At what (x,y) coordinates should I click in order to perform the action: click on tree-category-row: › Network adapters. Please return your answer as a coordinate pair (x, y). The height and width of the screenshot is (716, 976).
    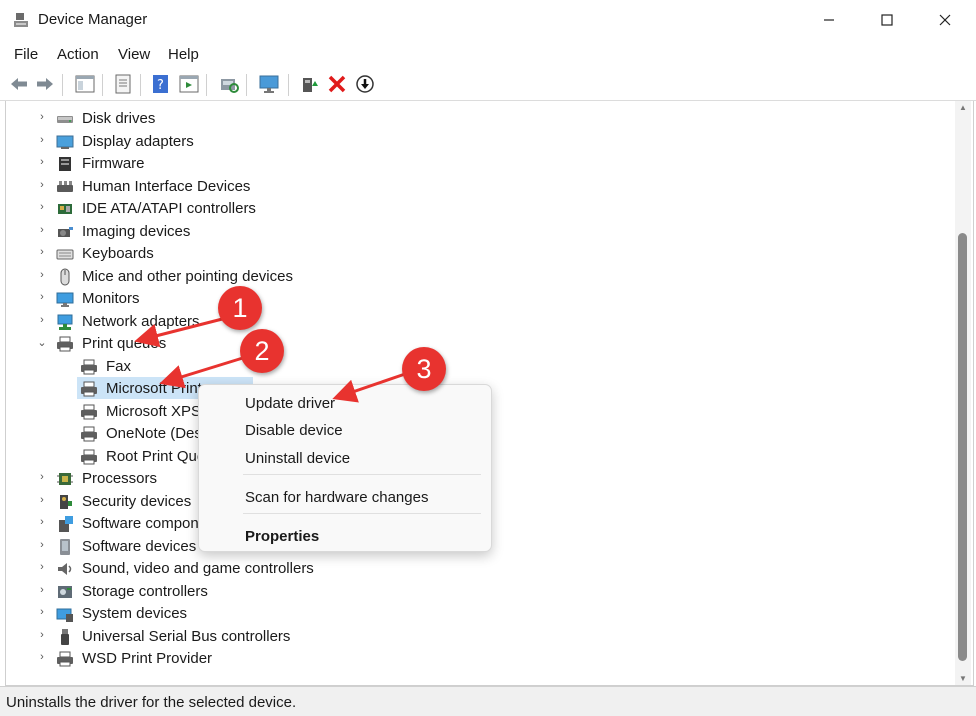
    Looking at the image, I should click on (475, 322).